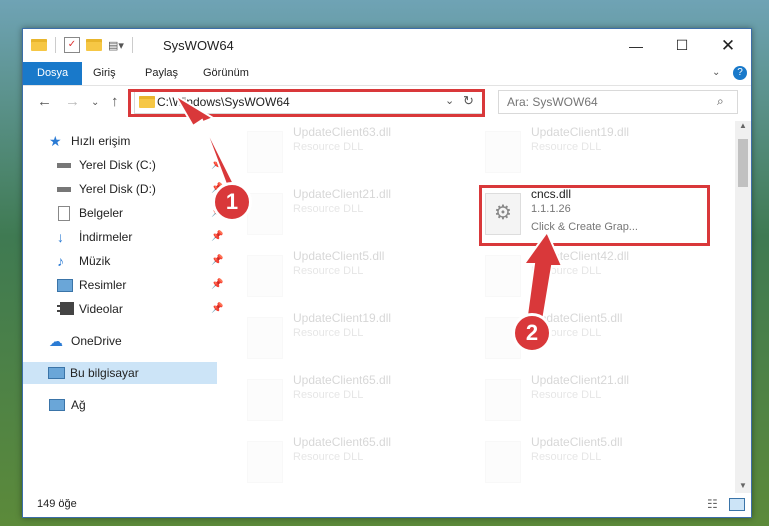 The width and height of the screenshot is (769, 526). What do you see at coordinates (232, 202) in the screenshot?
I see `step-1-badge: 1` at bounding box center [232, 202].